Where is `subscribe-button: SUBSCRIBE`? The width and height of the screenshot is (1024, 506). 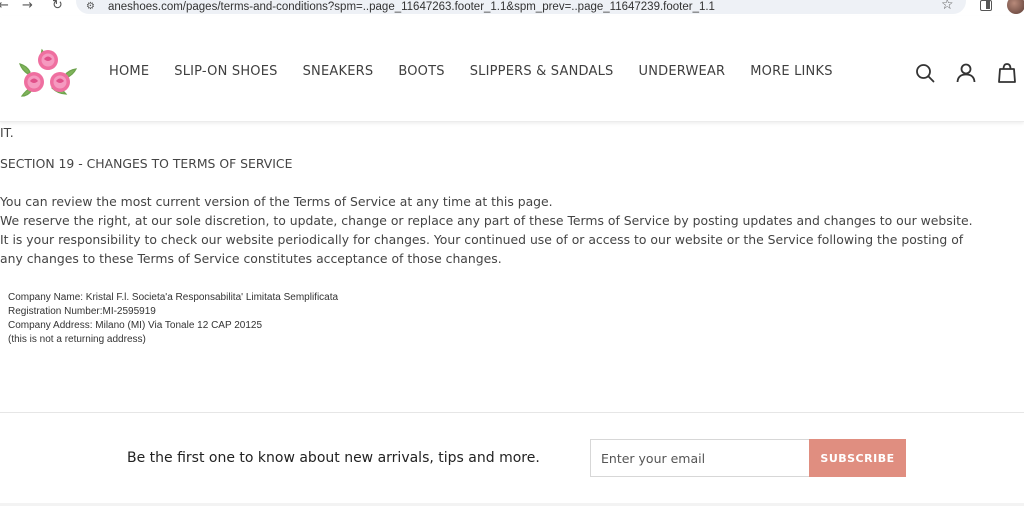 subscribe-button: SUBSCRIBE is located at coordinates (857, 458).